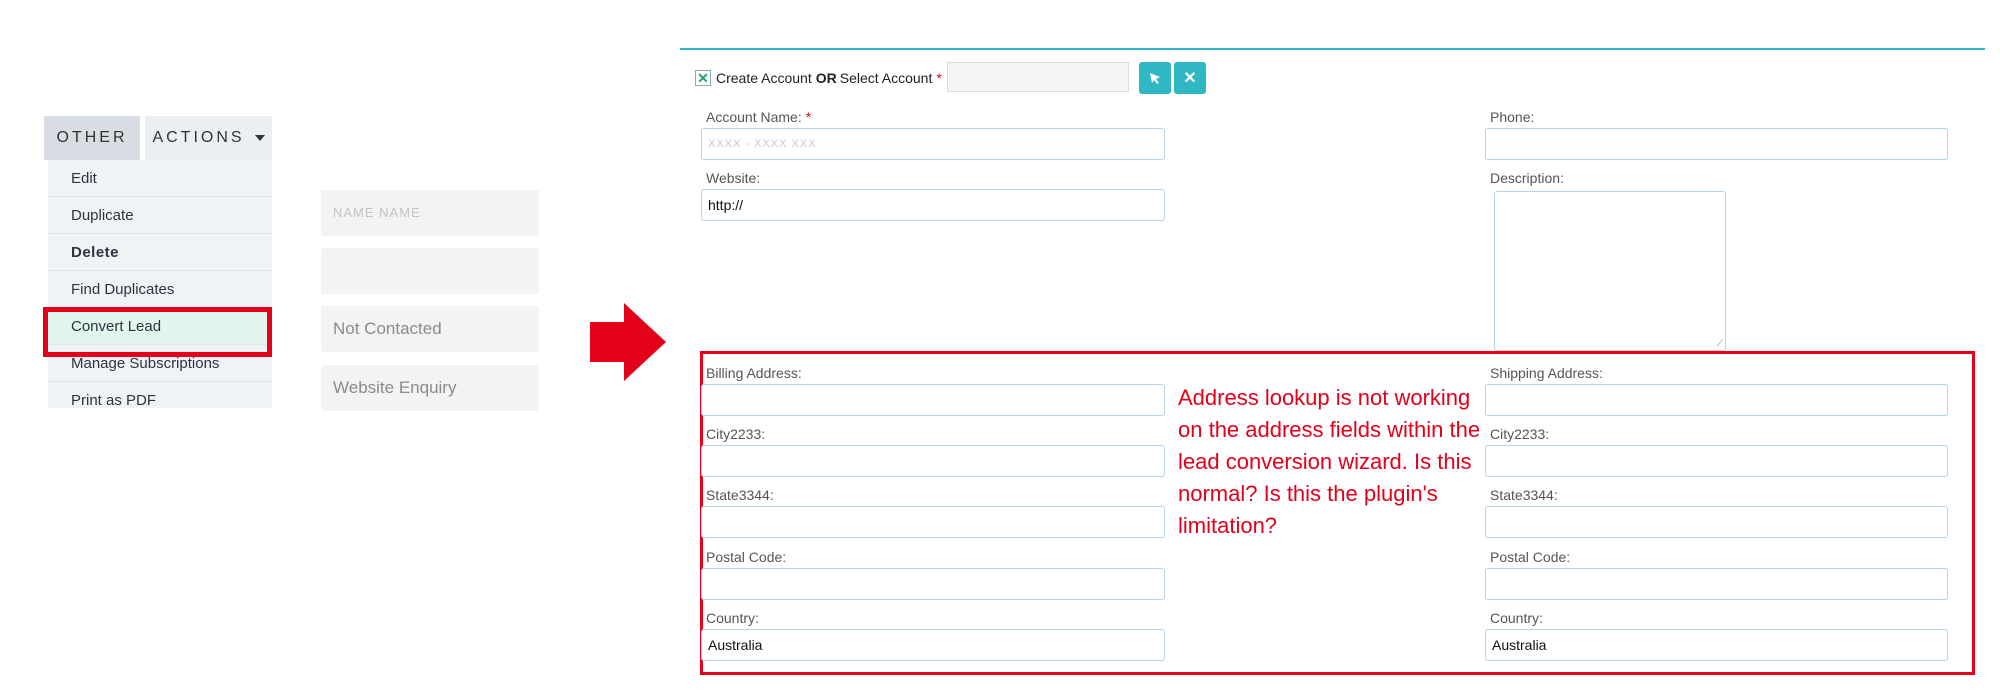 This screenshot has height=695, width=2000. Describe the element at coordinates (746, 557) in the screenshot. I see `billing-postal-label: Postal Code:` at that location.